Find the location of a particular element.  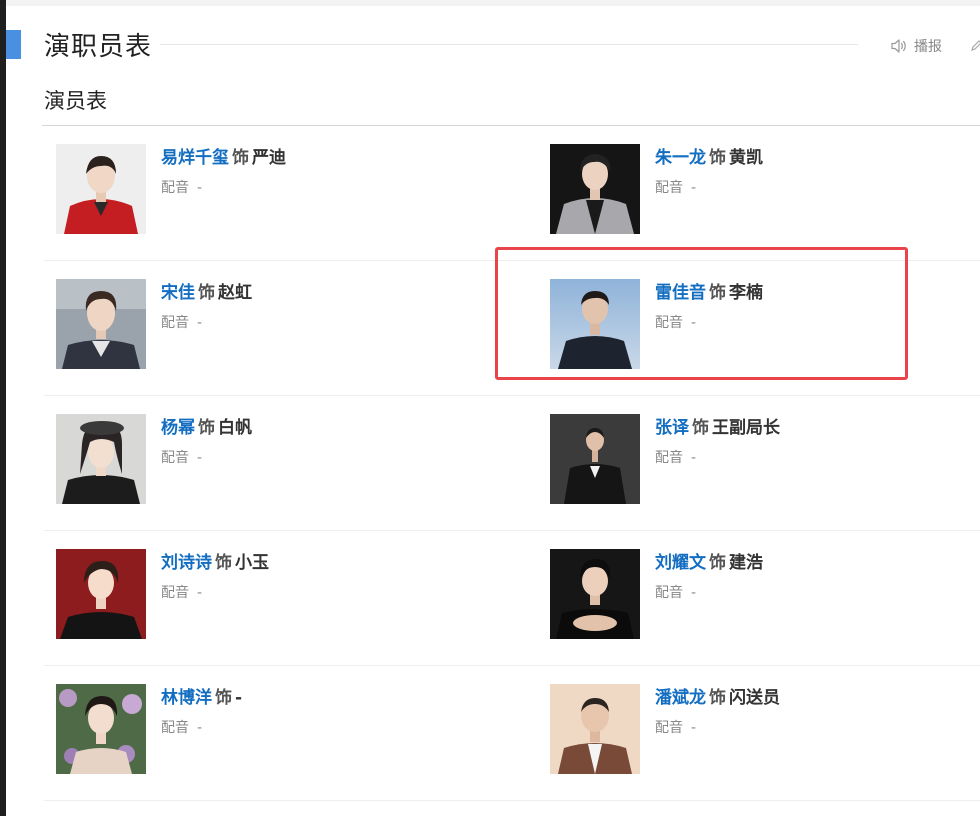

cast-item: 刘诗诗饰小玉 配音 - is located at coordinates (266, 594).